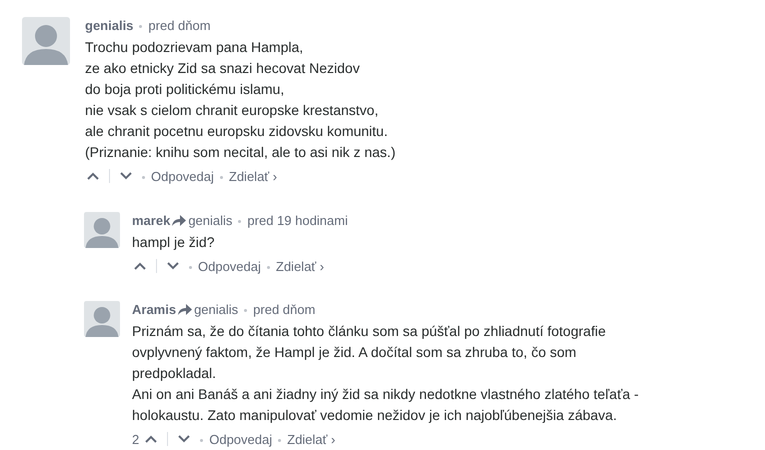 The width and height of the screenshot is (765, 450). What do you see at coordinates (109, 25) in the screenshot?
I see `author-name: genialis` at bounding box center [109, 25].